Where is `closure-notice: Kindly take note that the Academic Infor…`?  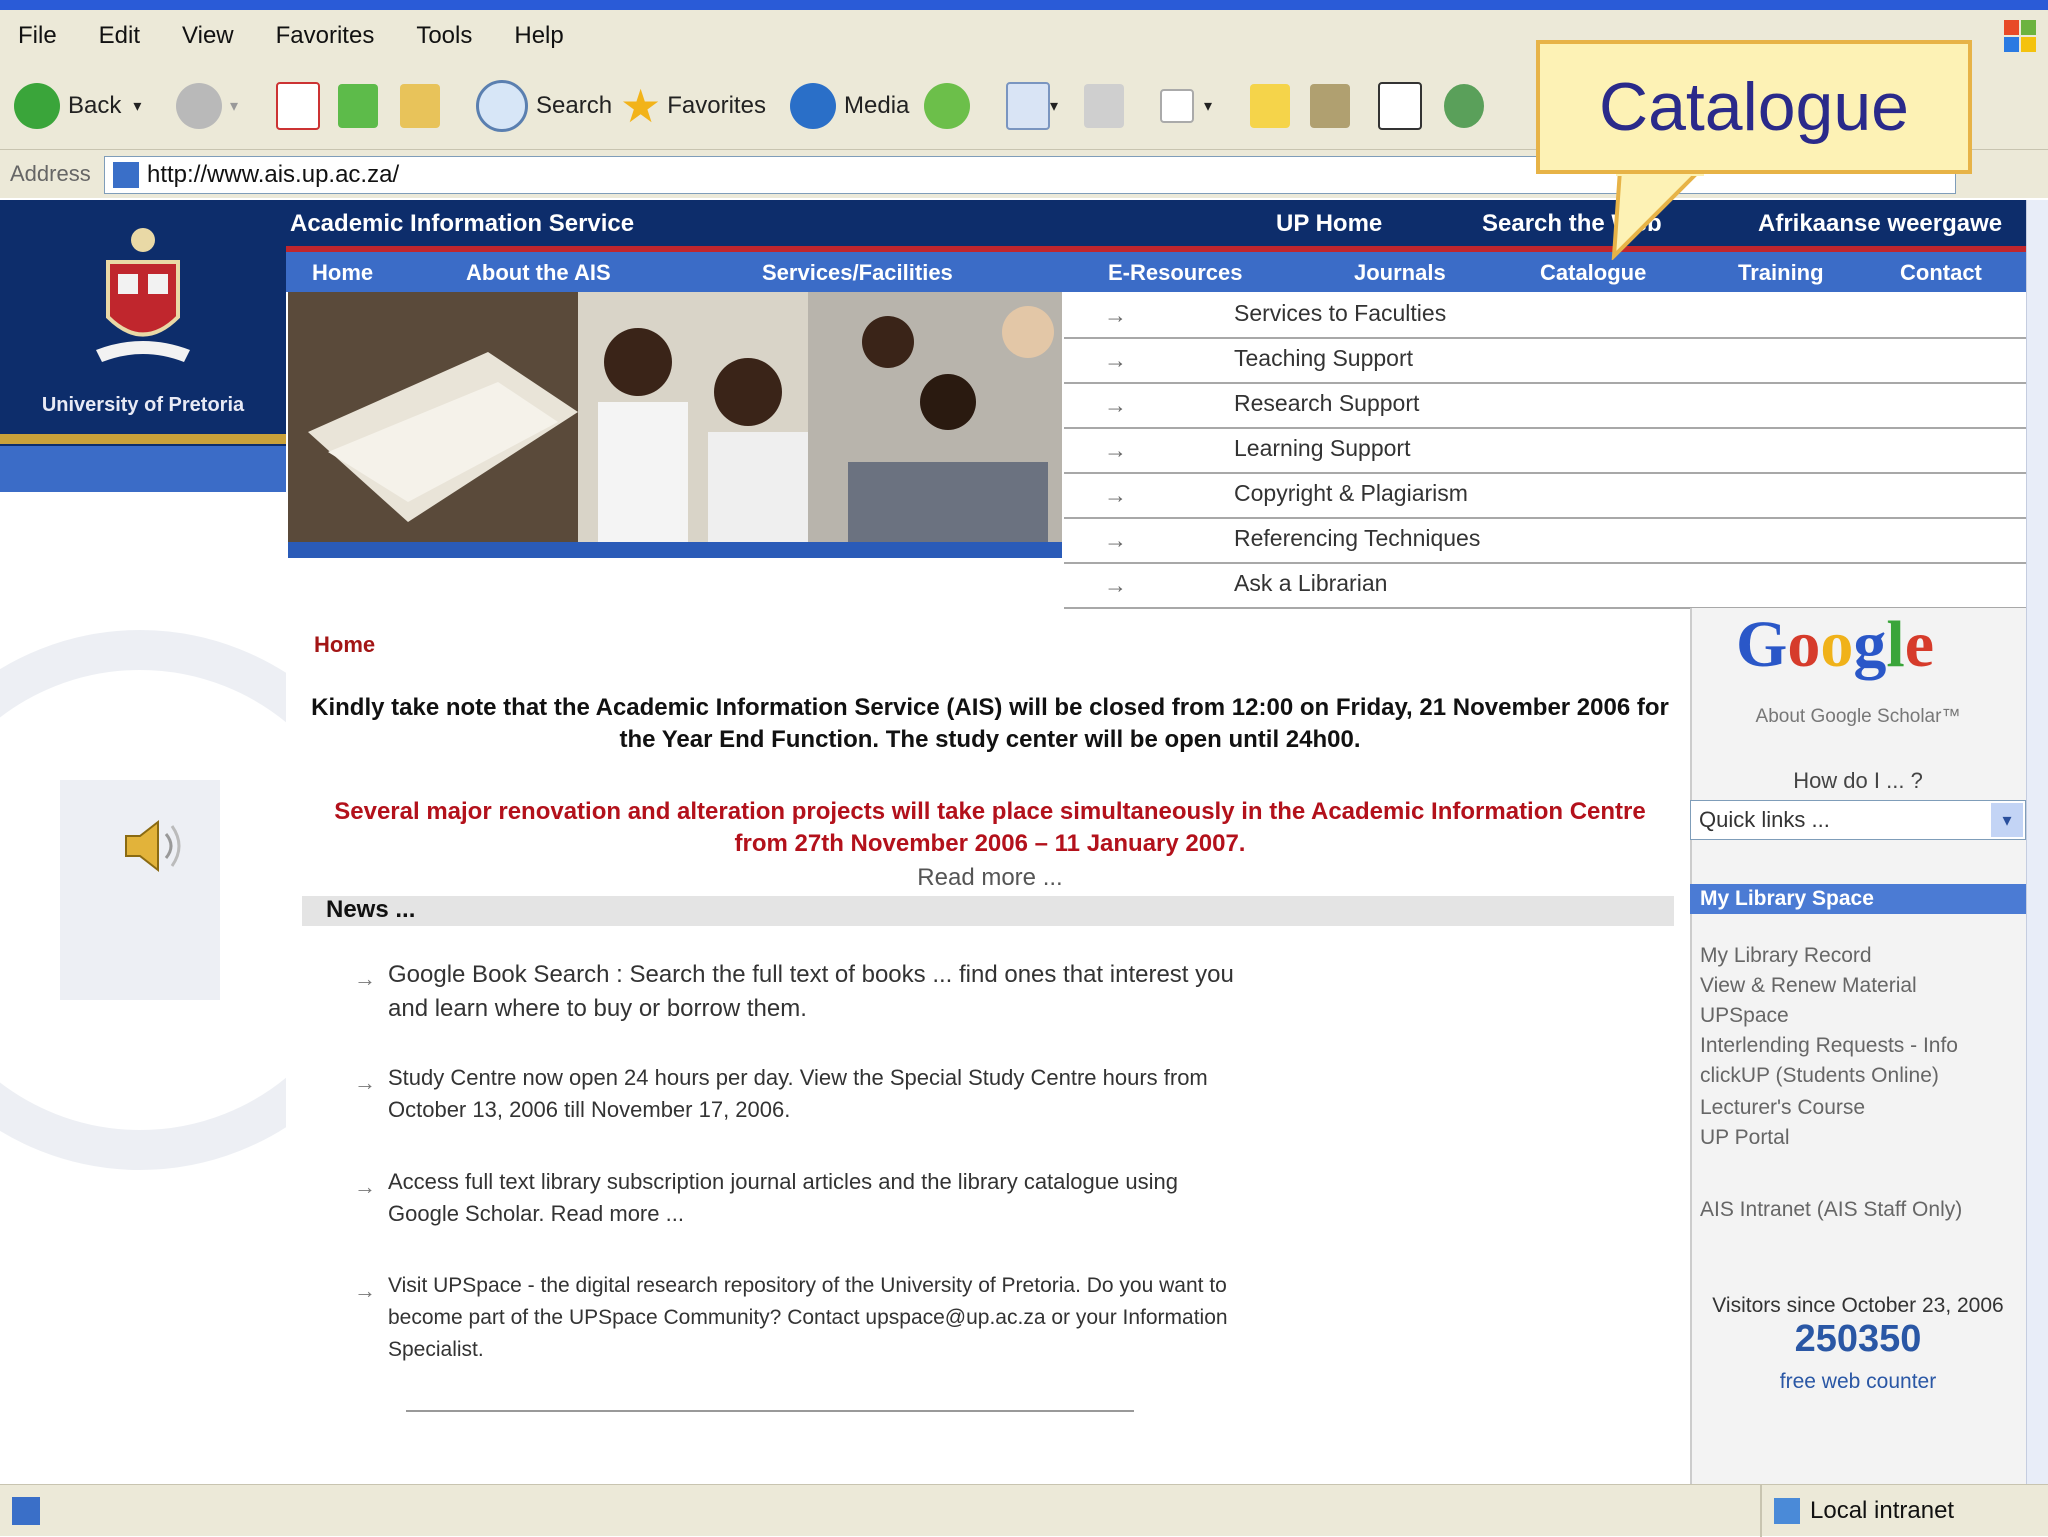 closure-notice: Kindly take note that the Academic Infor… is located at coordinates (990, 723).